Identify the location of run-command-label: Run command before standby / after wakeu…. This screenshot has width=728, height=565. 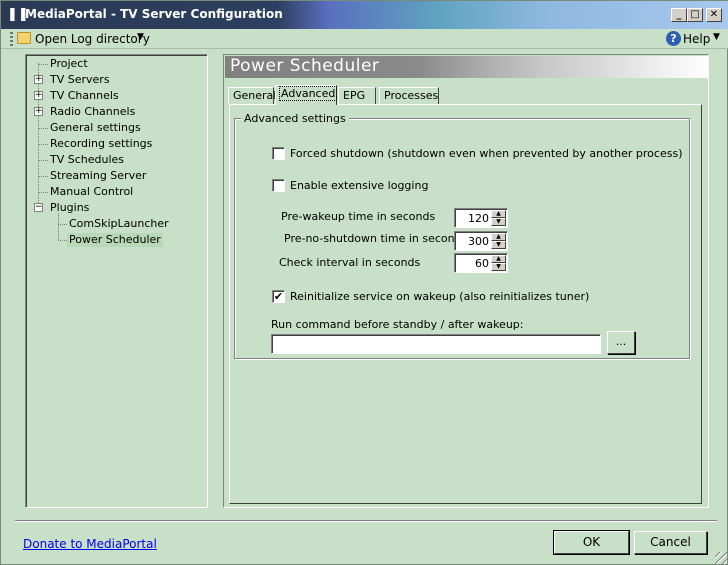
(397, 324).